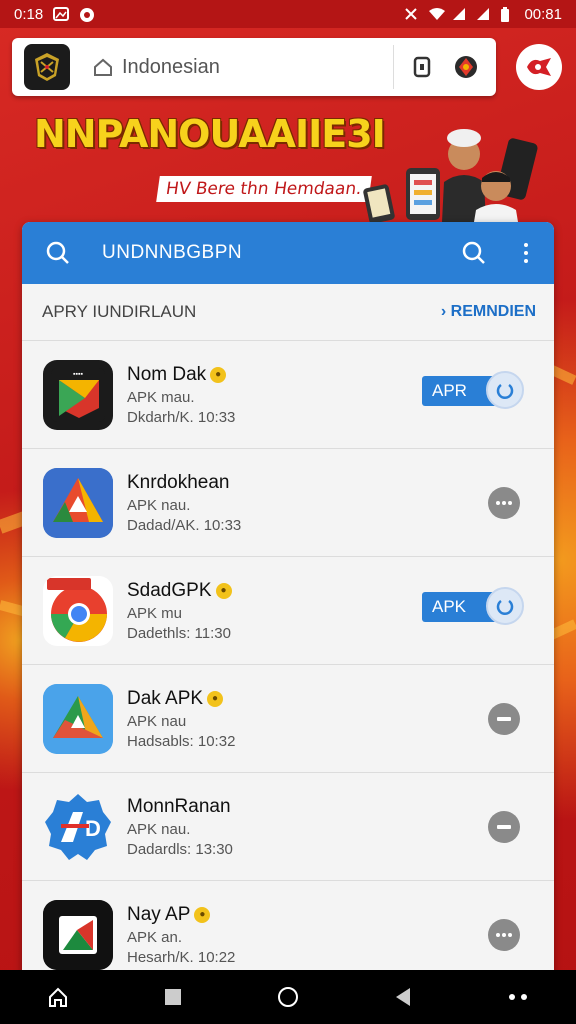 The image size is (576, 1024). I want to click on app-icon-chrome, so click(78, 610).